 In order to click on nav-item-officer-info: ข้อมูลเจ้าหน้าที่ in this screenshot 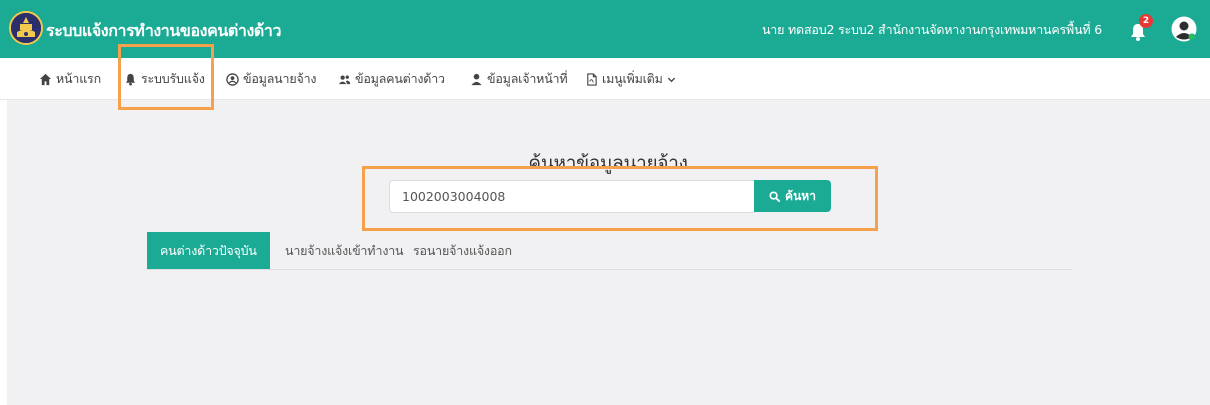, I will do `click(519, 79)`.